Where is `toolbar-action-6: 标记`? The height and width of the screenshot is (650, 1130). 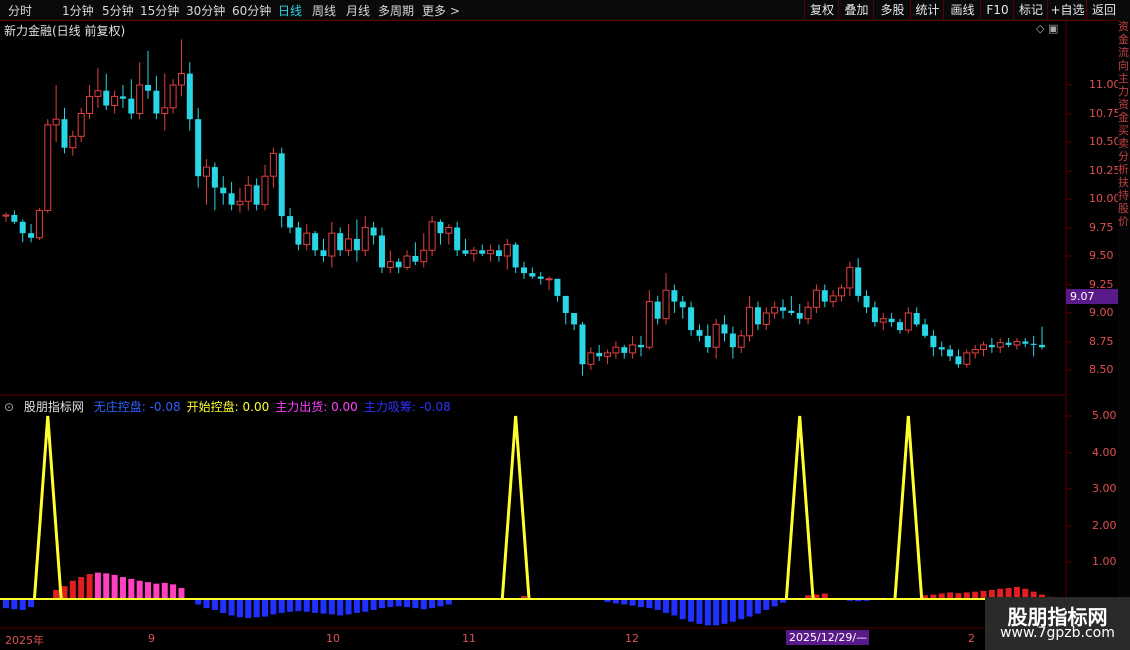 toolbar-action-6: 标记 is located at coordinates (1030, 10).